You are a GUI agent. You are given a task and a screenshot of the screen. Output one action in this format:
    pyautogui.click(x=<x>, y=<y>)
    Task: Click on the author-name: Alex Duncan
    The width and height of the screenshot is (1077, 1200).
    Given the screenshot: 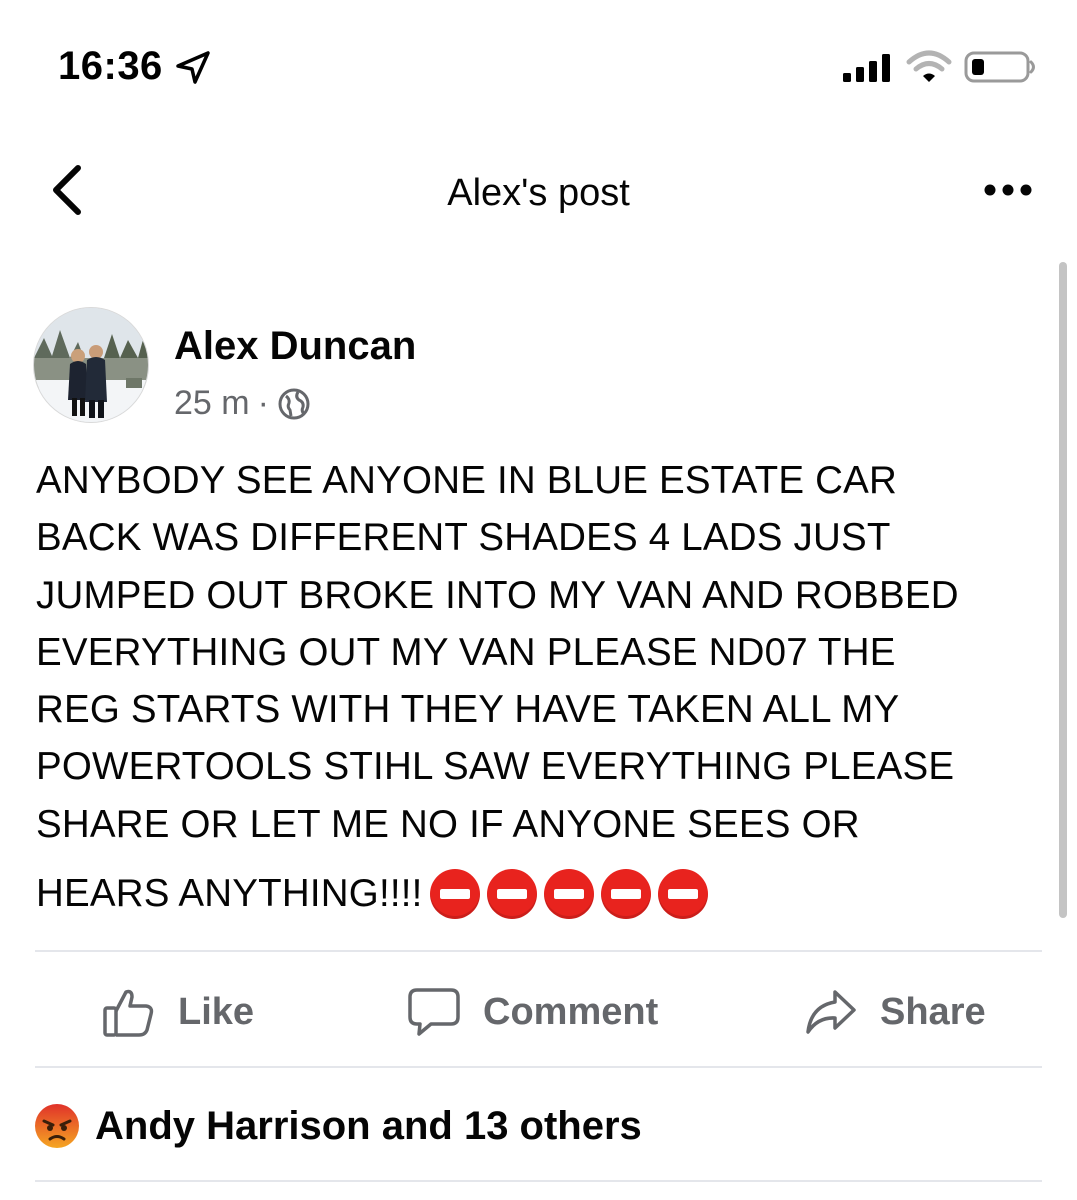 What is the action you would take?
    pyautogui.click(x=295, y=346)
    